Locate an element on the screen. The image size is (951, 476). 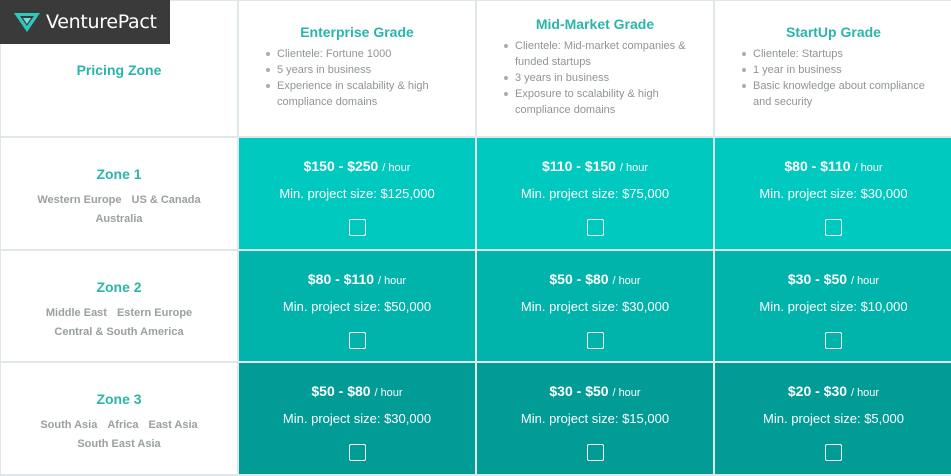
region-label: South Asia is located at coordinates (69, 425).